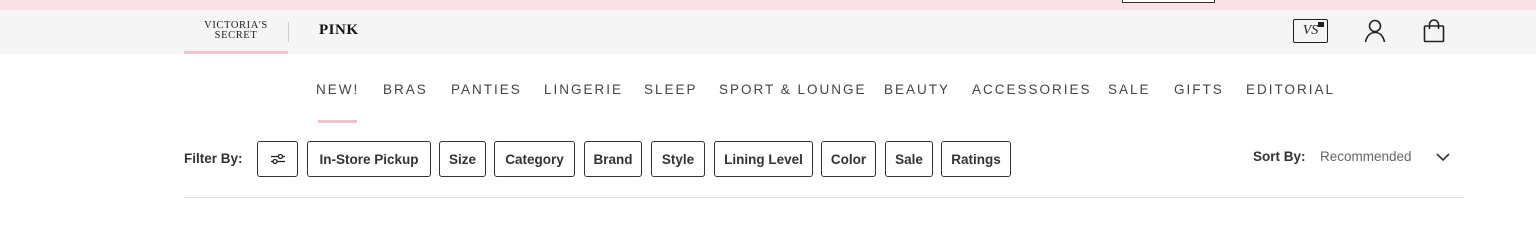 The image size is (1536, 240). Describe the element at coordinates (824, 197) in the screenshot. I see `filter-bar-divider` at that location.